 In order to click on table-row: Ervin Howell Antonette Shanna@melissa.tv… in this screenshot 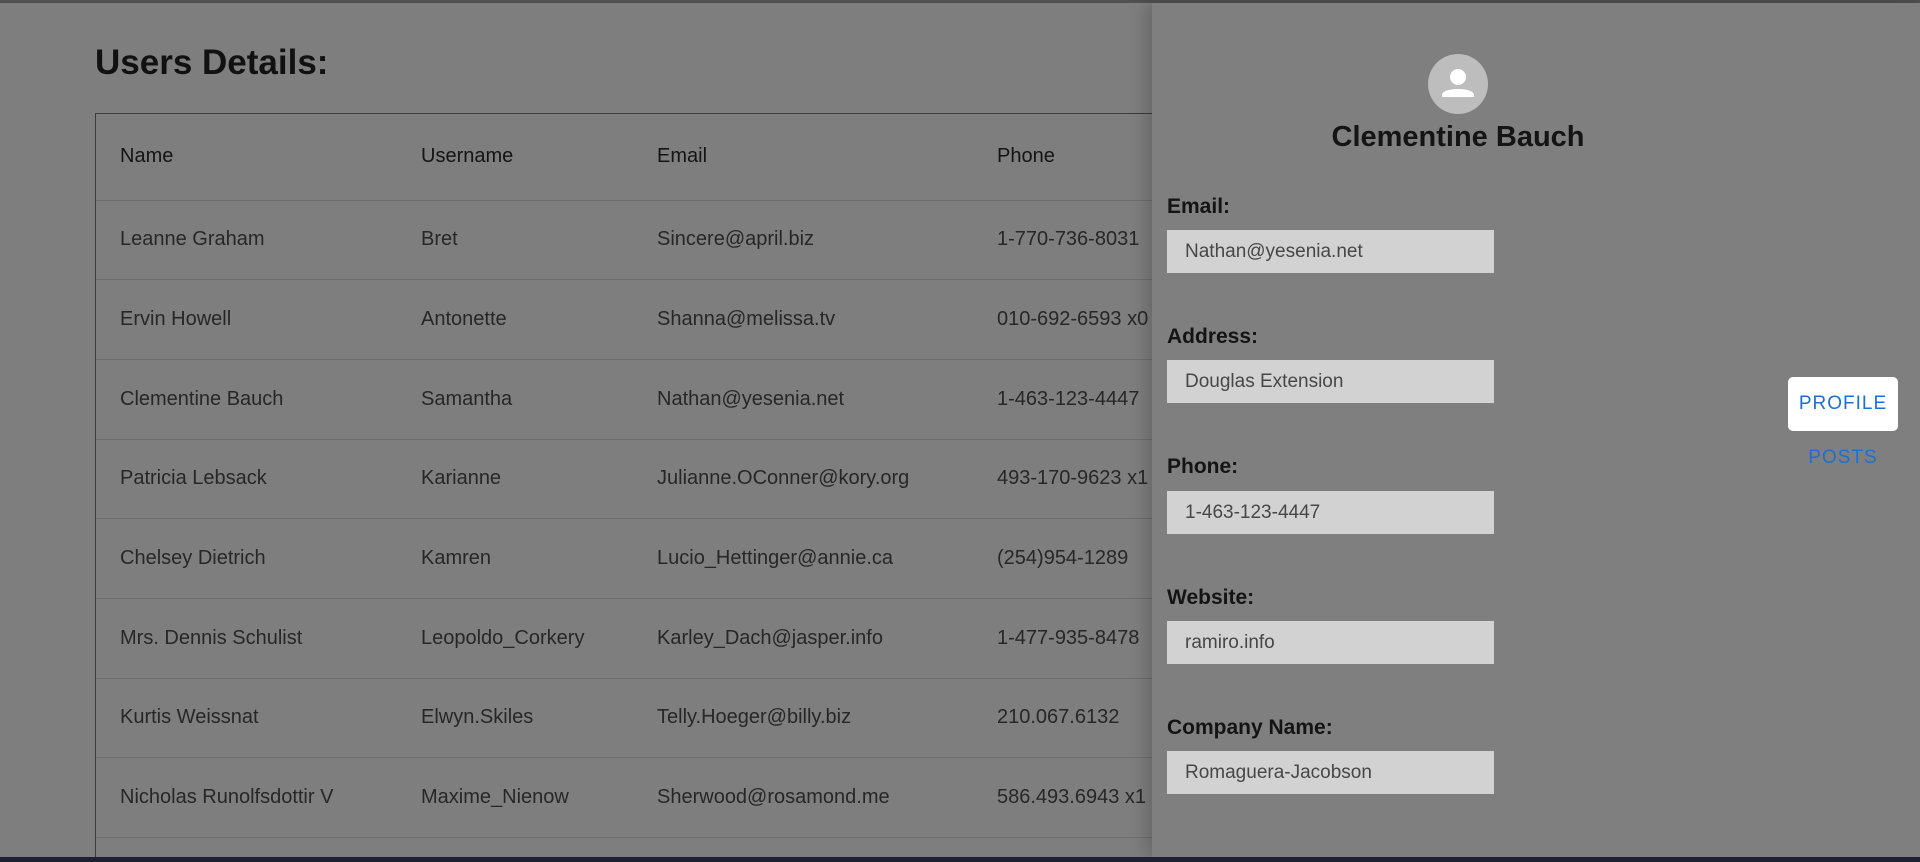, I will do `click(645, 320)`.